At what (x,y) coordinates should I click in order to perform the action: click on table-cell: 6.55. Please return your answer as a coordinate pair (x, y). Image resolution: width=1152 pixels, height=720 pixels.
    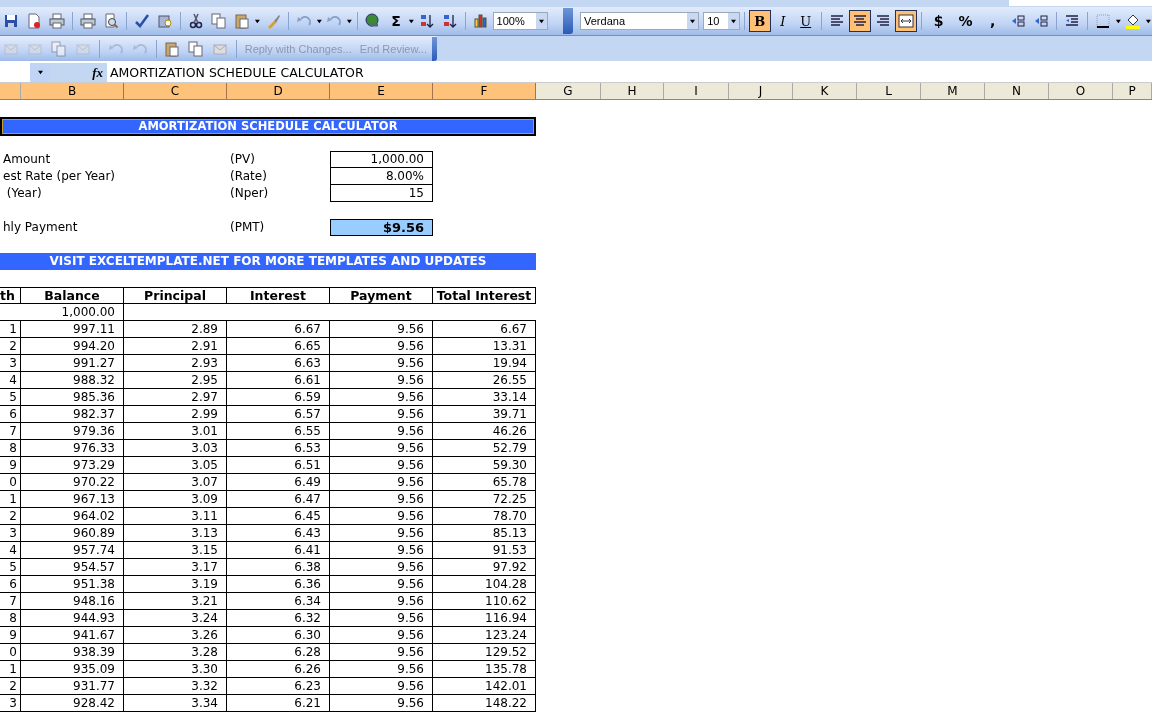
    Looking at the image, I should click on (278, 431).